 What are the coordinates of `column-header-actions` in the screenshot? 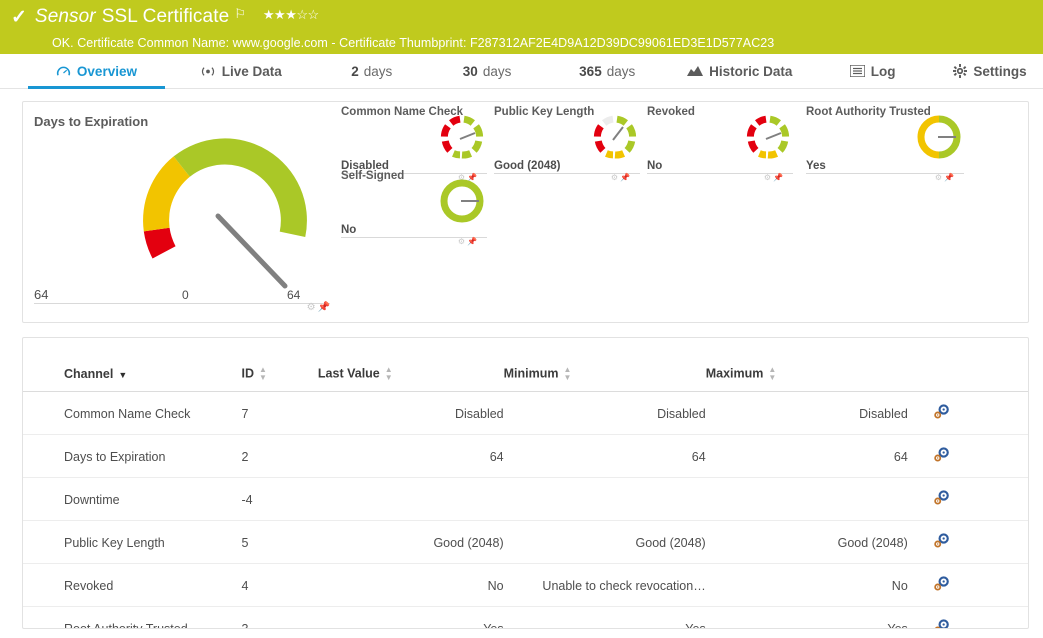 It's located at (967, 365).